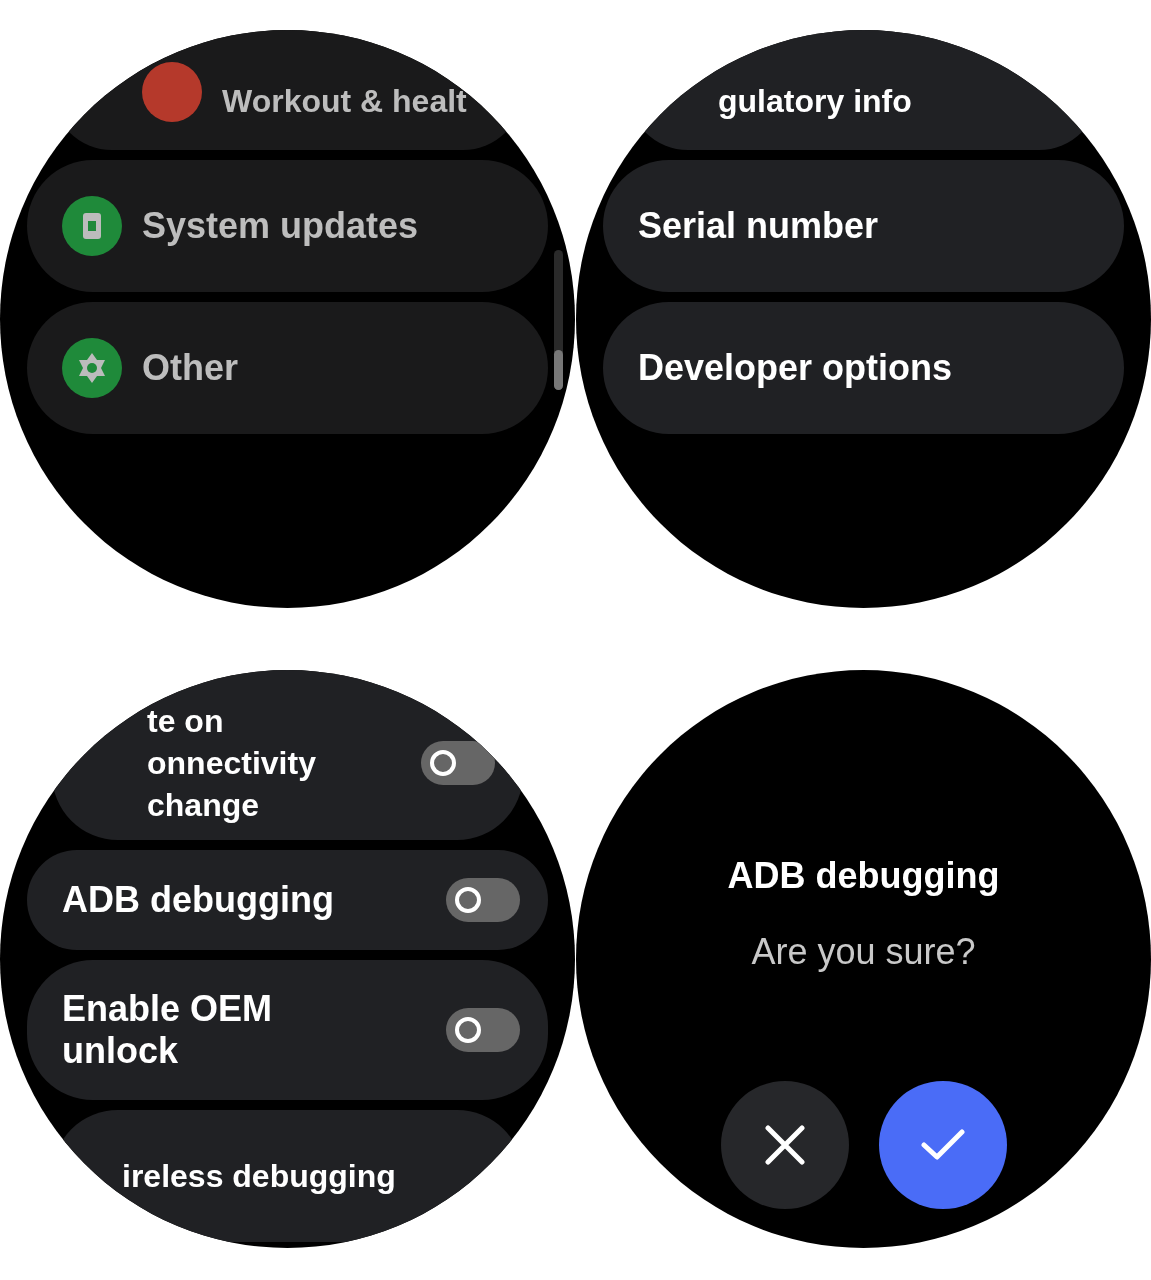  Describe the element at coordinates (942, 1145) in the screenshot. I see `check-icon` at that location.